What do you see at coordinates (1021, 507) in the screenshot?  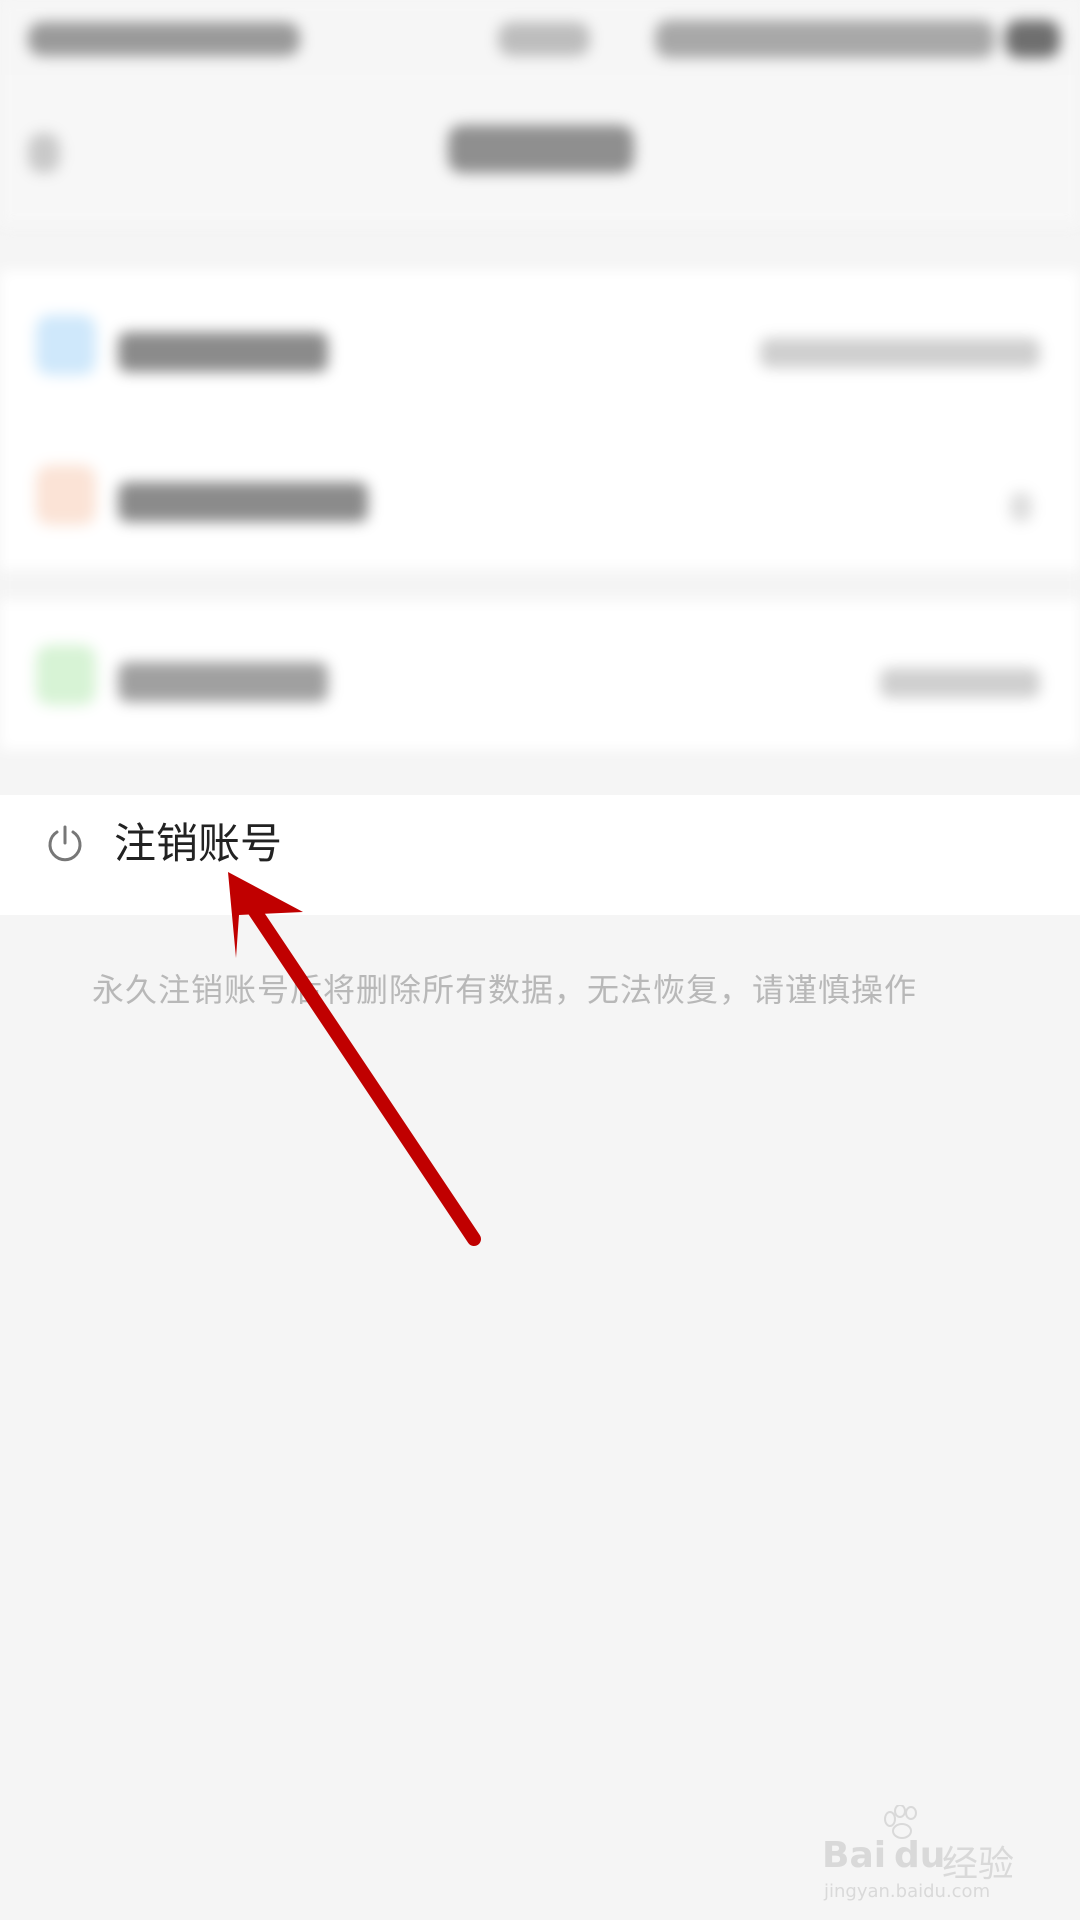 I see `chevron-right-icon` at bounding box center [1021, 507].